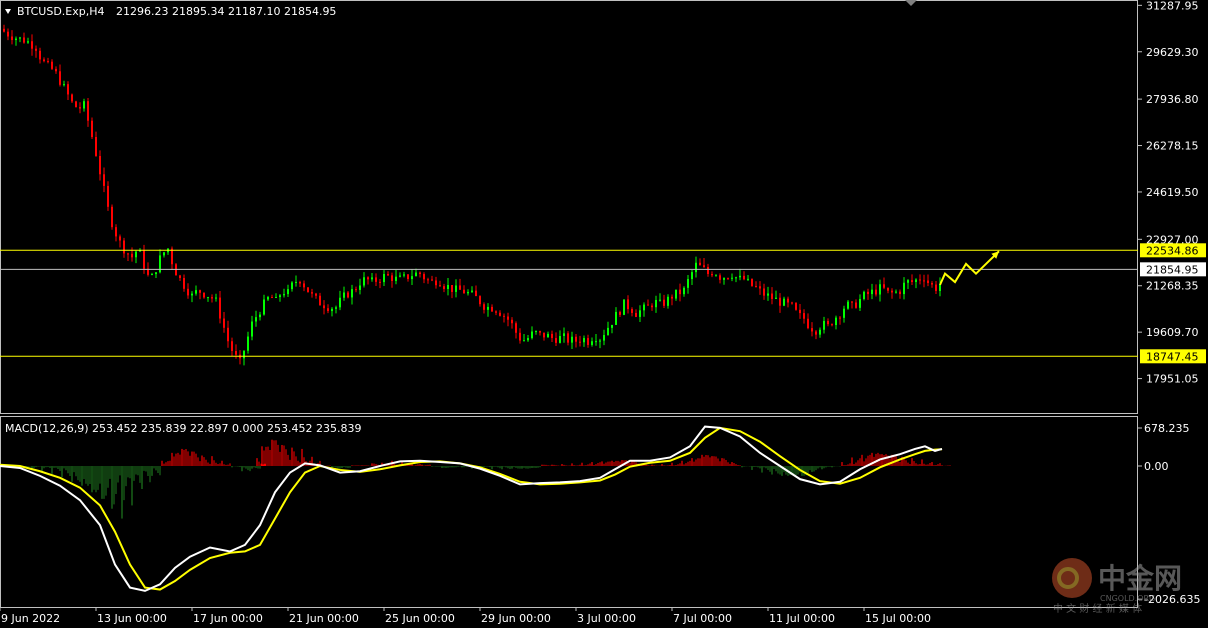 The image size is (1208, 628). I want to click on symbol-label: BTCUSD.Exp,H4, so click(61, 11).